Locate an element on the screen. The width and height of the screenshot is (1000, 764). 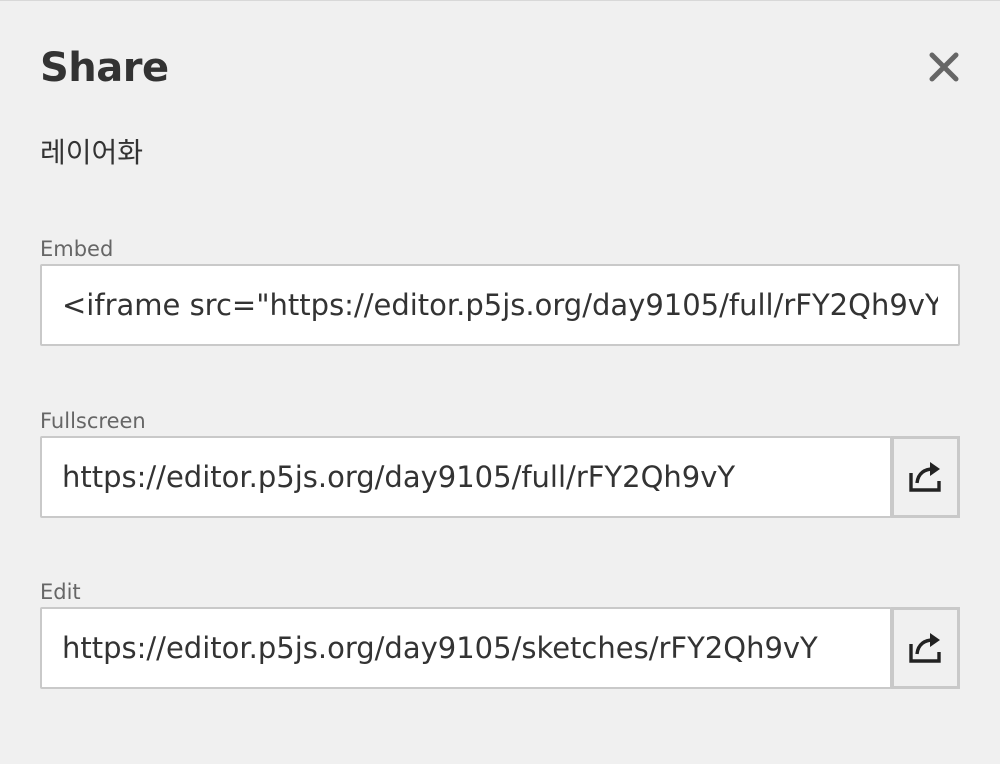
sketch-name: 레이어화 is located at coordinates (92, 152).